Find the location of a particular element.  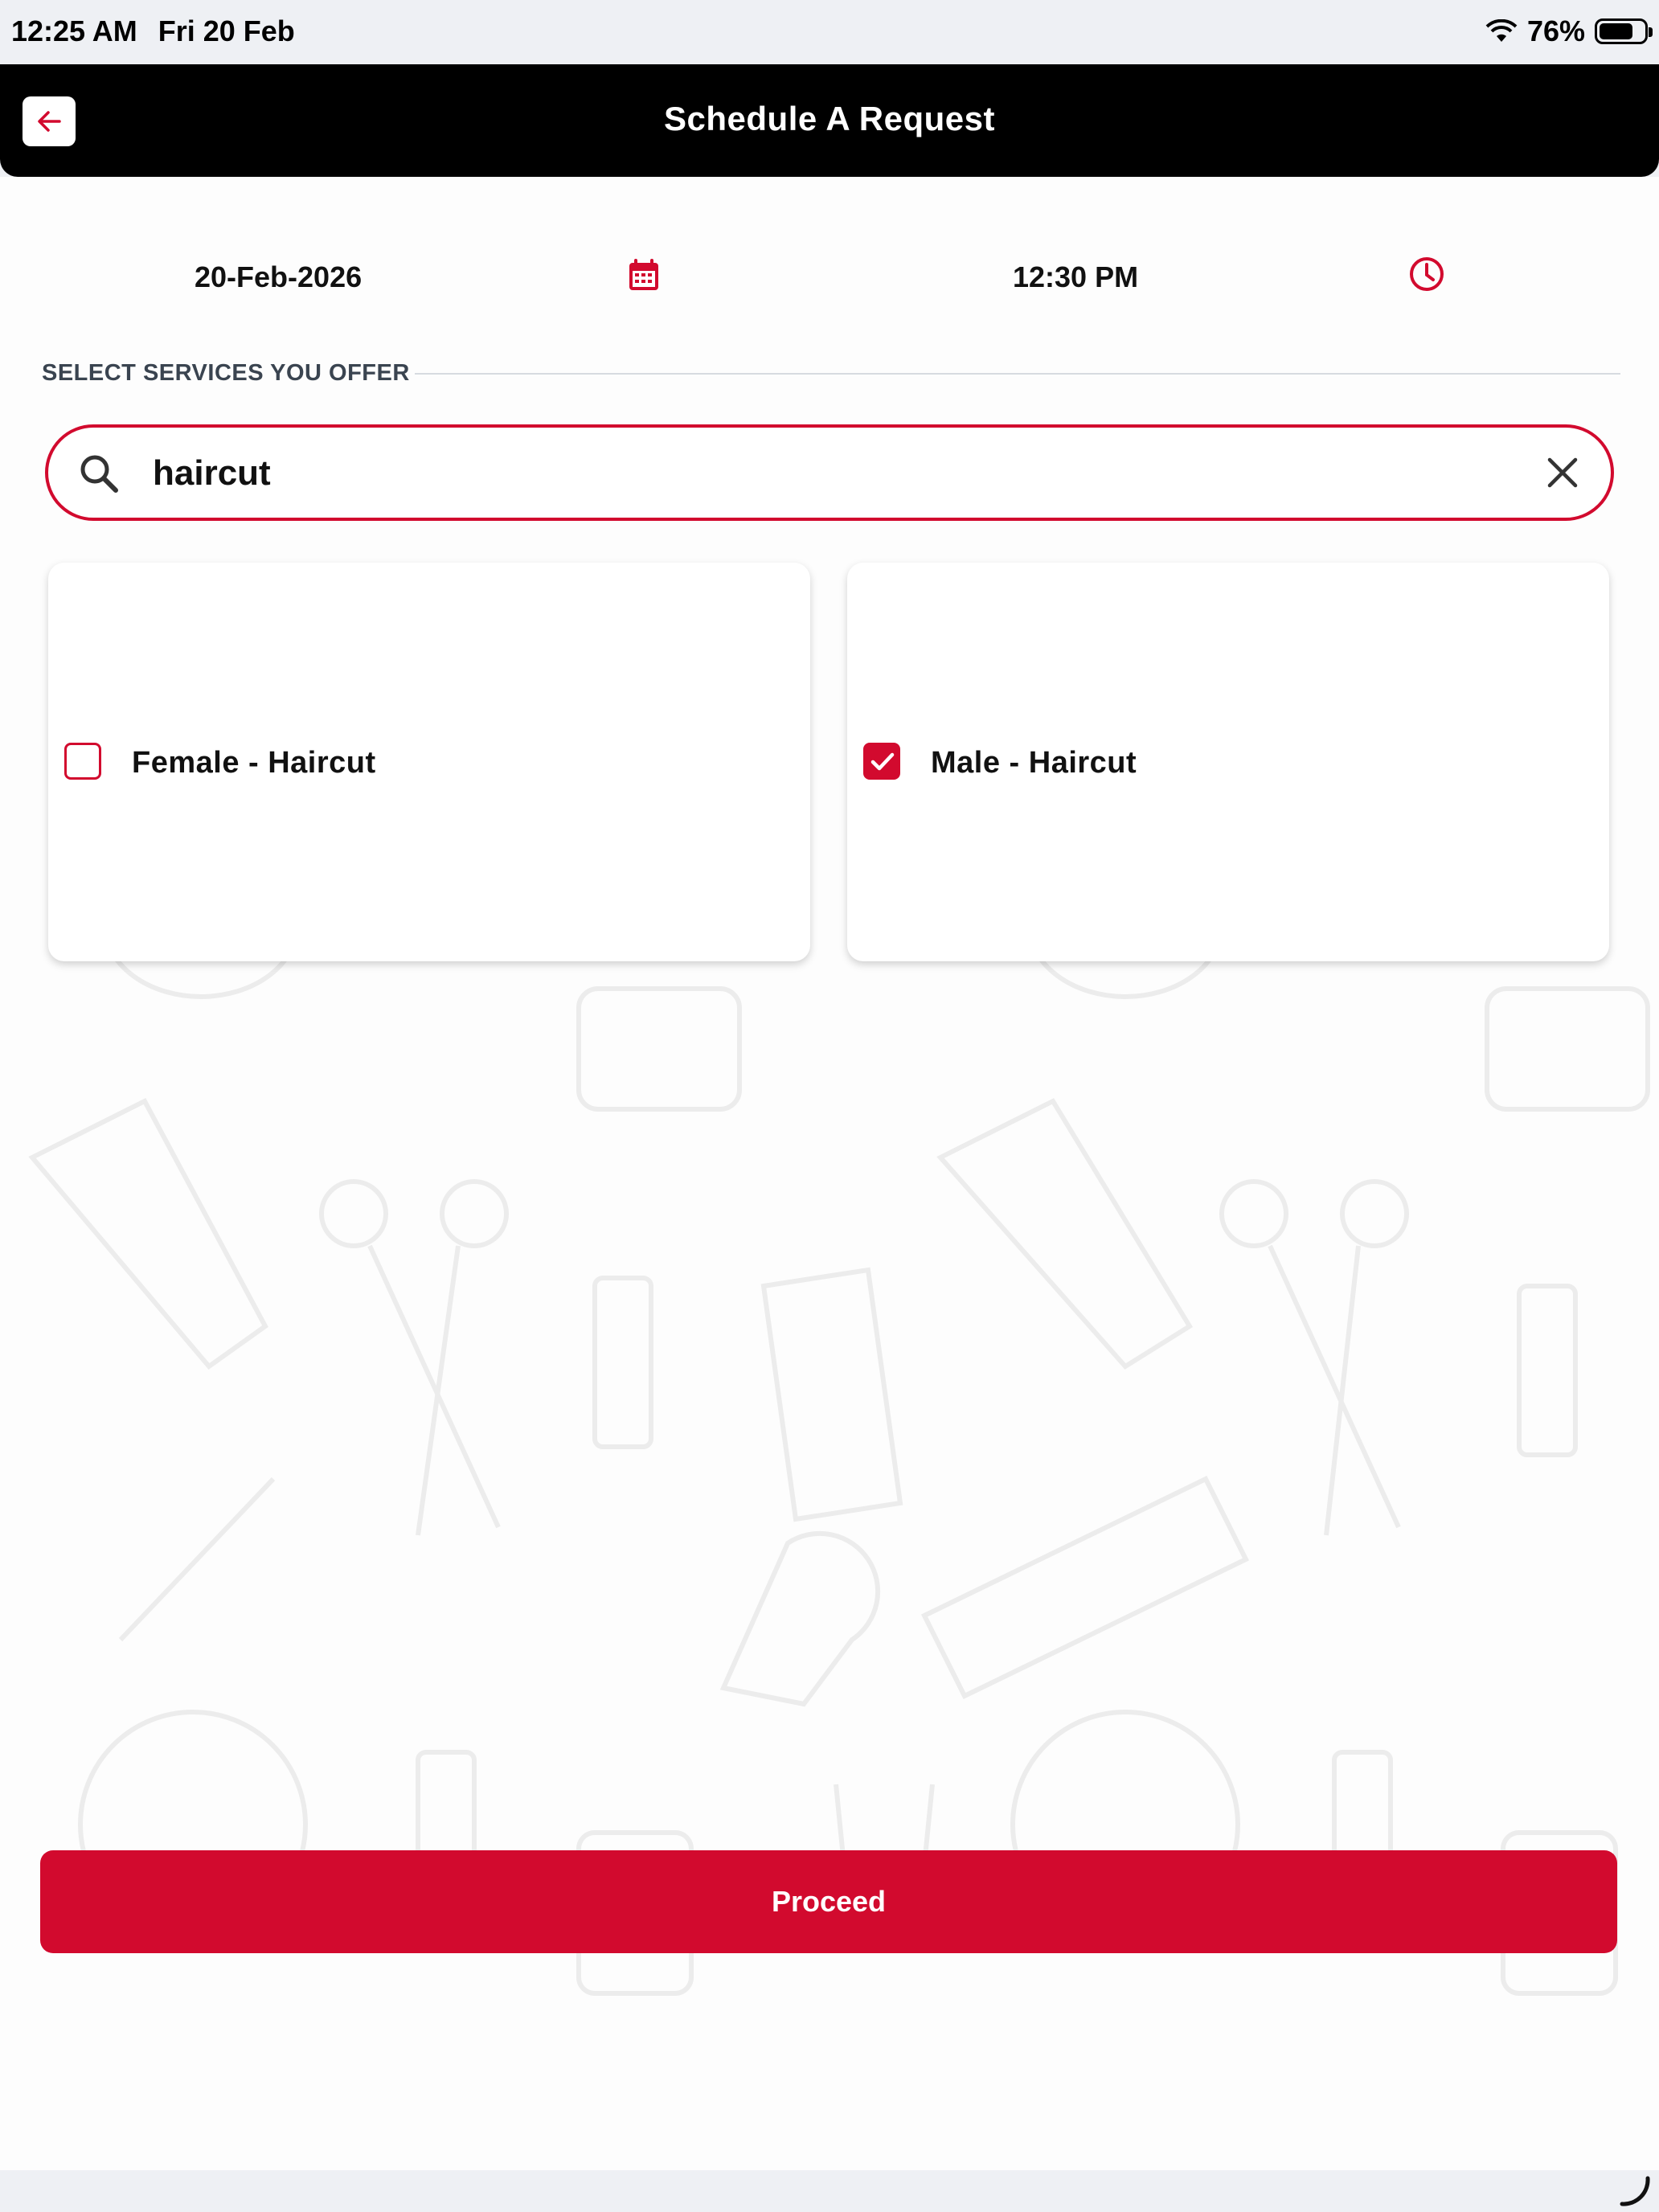

calendar-icon is located at coordinates (644, 275).